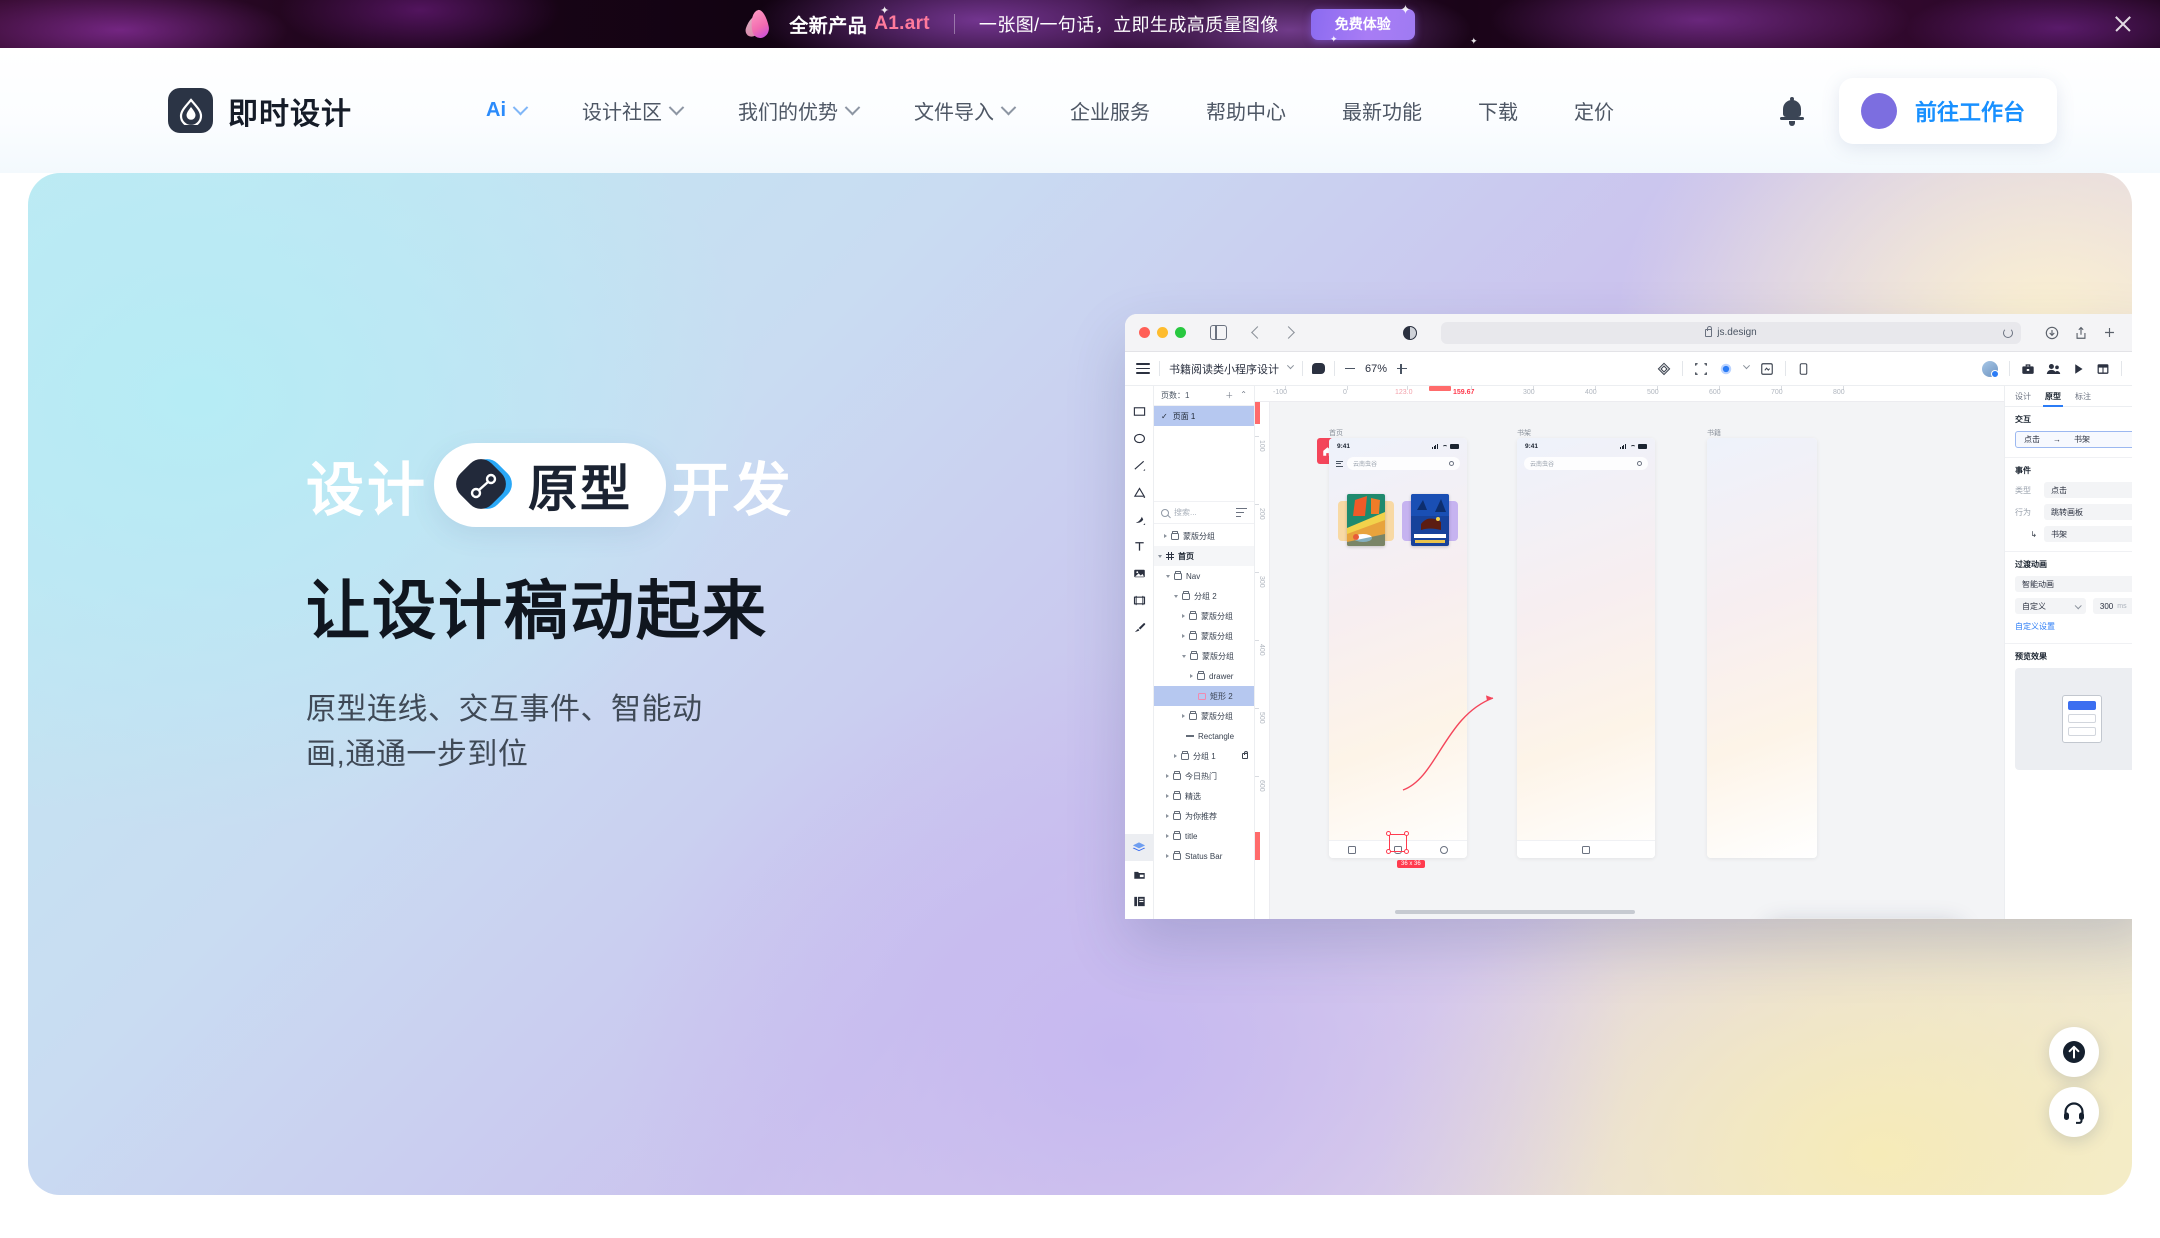  Describe the element at coordinates (1245, 755) in the screenshot. I see `lock-icon` at that location.